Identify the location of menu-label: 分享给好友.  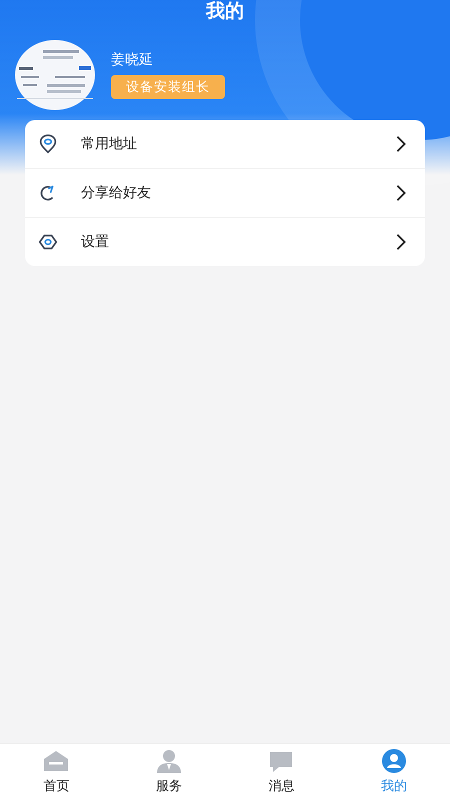
(116, 193).